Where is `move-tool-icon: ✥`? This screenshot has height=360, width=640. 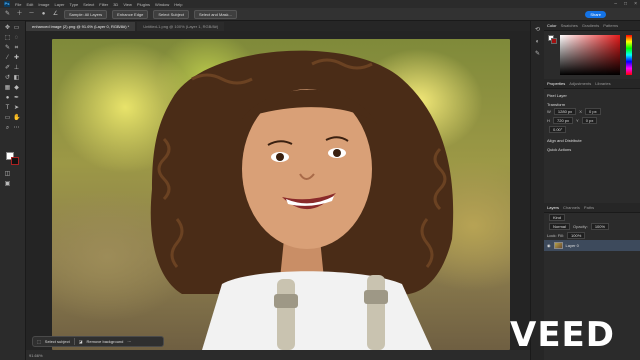
move-tool-icon: ✥ is located at coordinates (7, 28).